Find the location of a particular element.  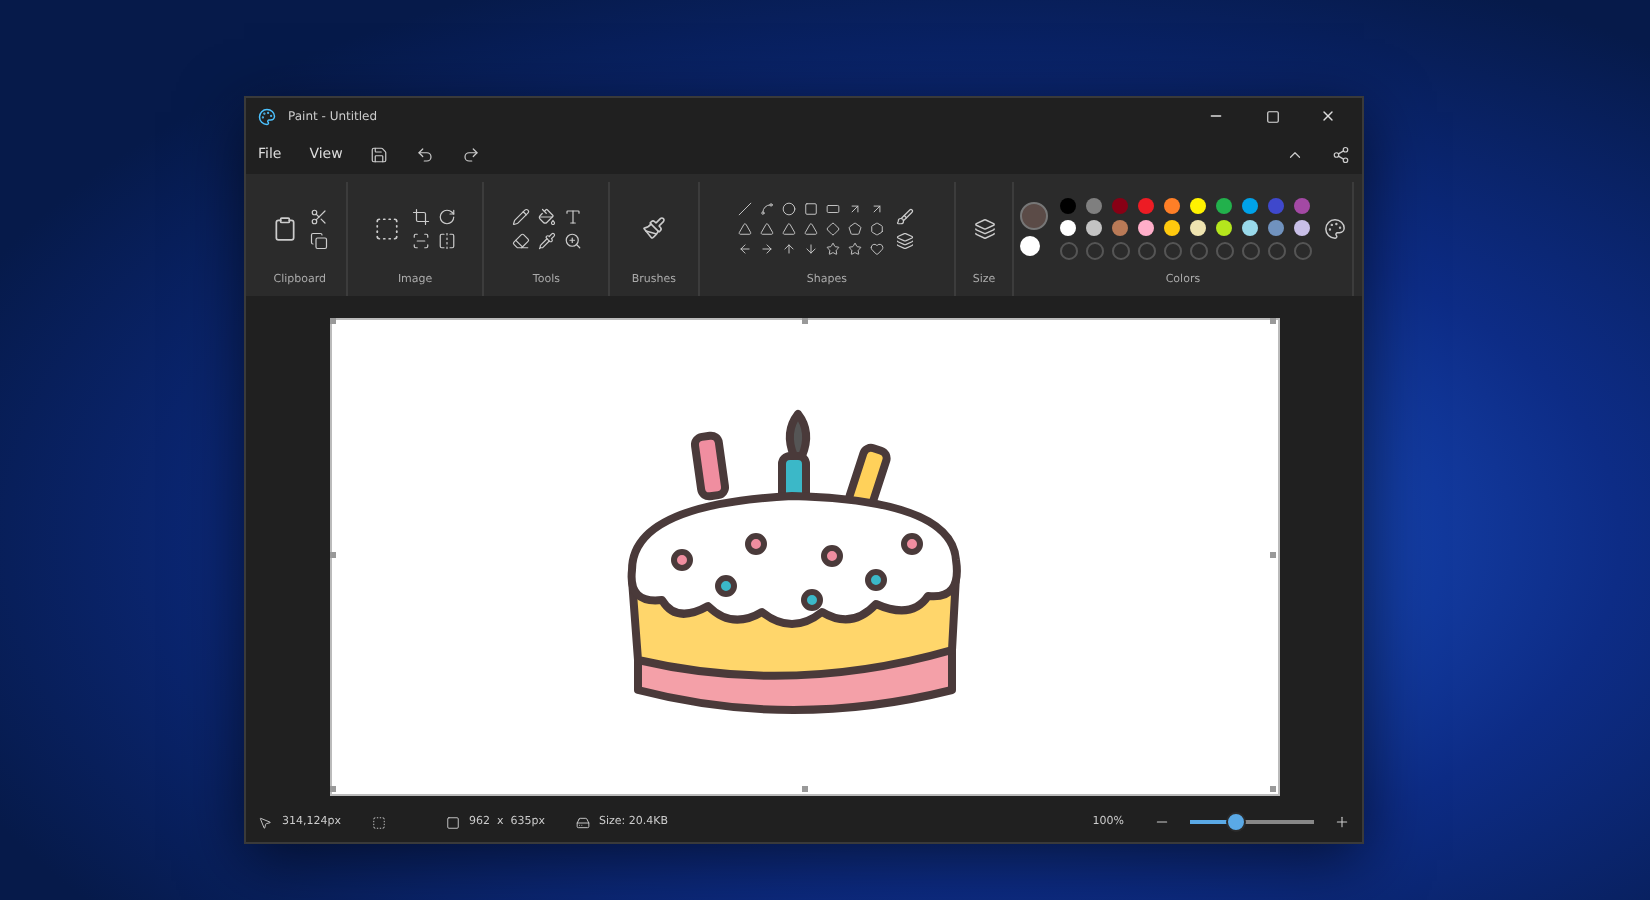

curve-icon is located at coordinates (767, 208).